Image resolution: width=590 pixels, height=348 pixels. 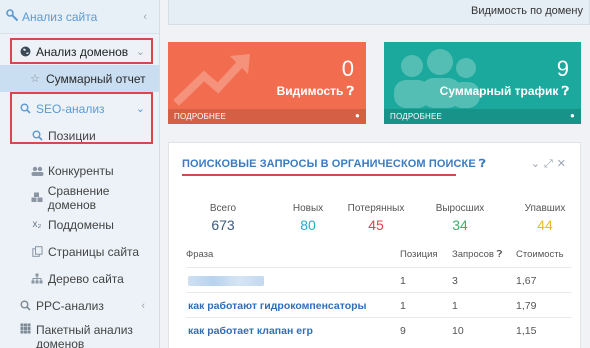 What do you see at coordinates (455, 281) in the screenshot?
I see `queries-cell: 3` at bounding box center [455, 281].